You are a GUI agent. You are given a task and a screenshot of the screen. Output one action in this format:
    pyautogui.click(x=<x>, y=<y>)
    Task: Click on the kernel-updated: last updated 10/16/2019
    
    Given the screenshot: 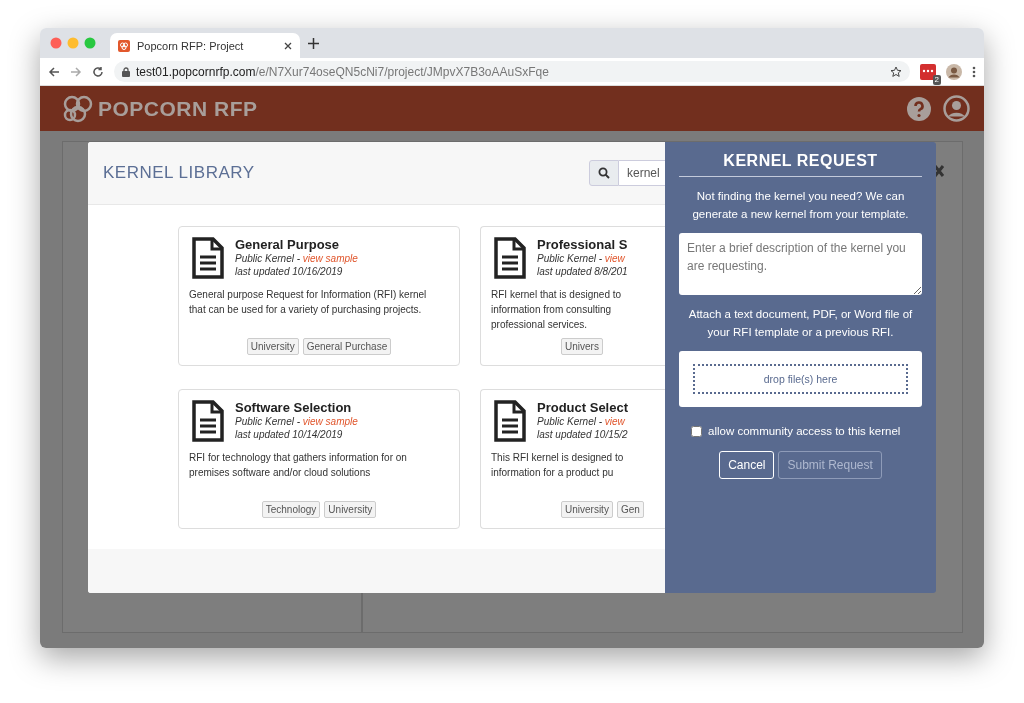 What is the action you would take?
    pyautogui.click(x=289, y=271)
    